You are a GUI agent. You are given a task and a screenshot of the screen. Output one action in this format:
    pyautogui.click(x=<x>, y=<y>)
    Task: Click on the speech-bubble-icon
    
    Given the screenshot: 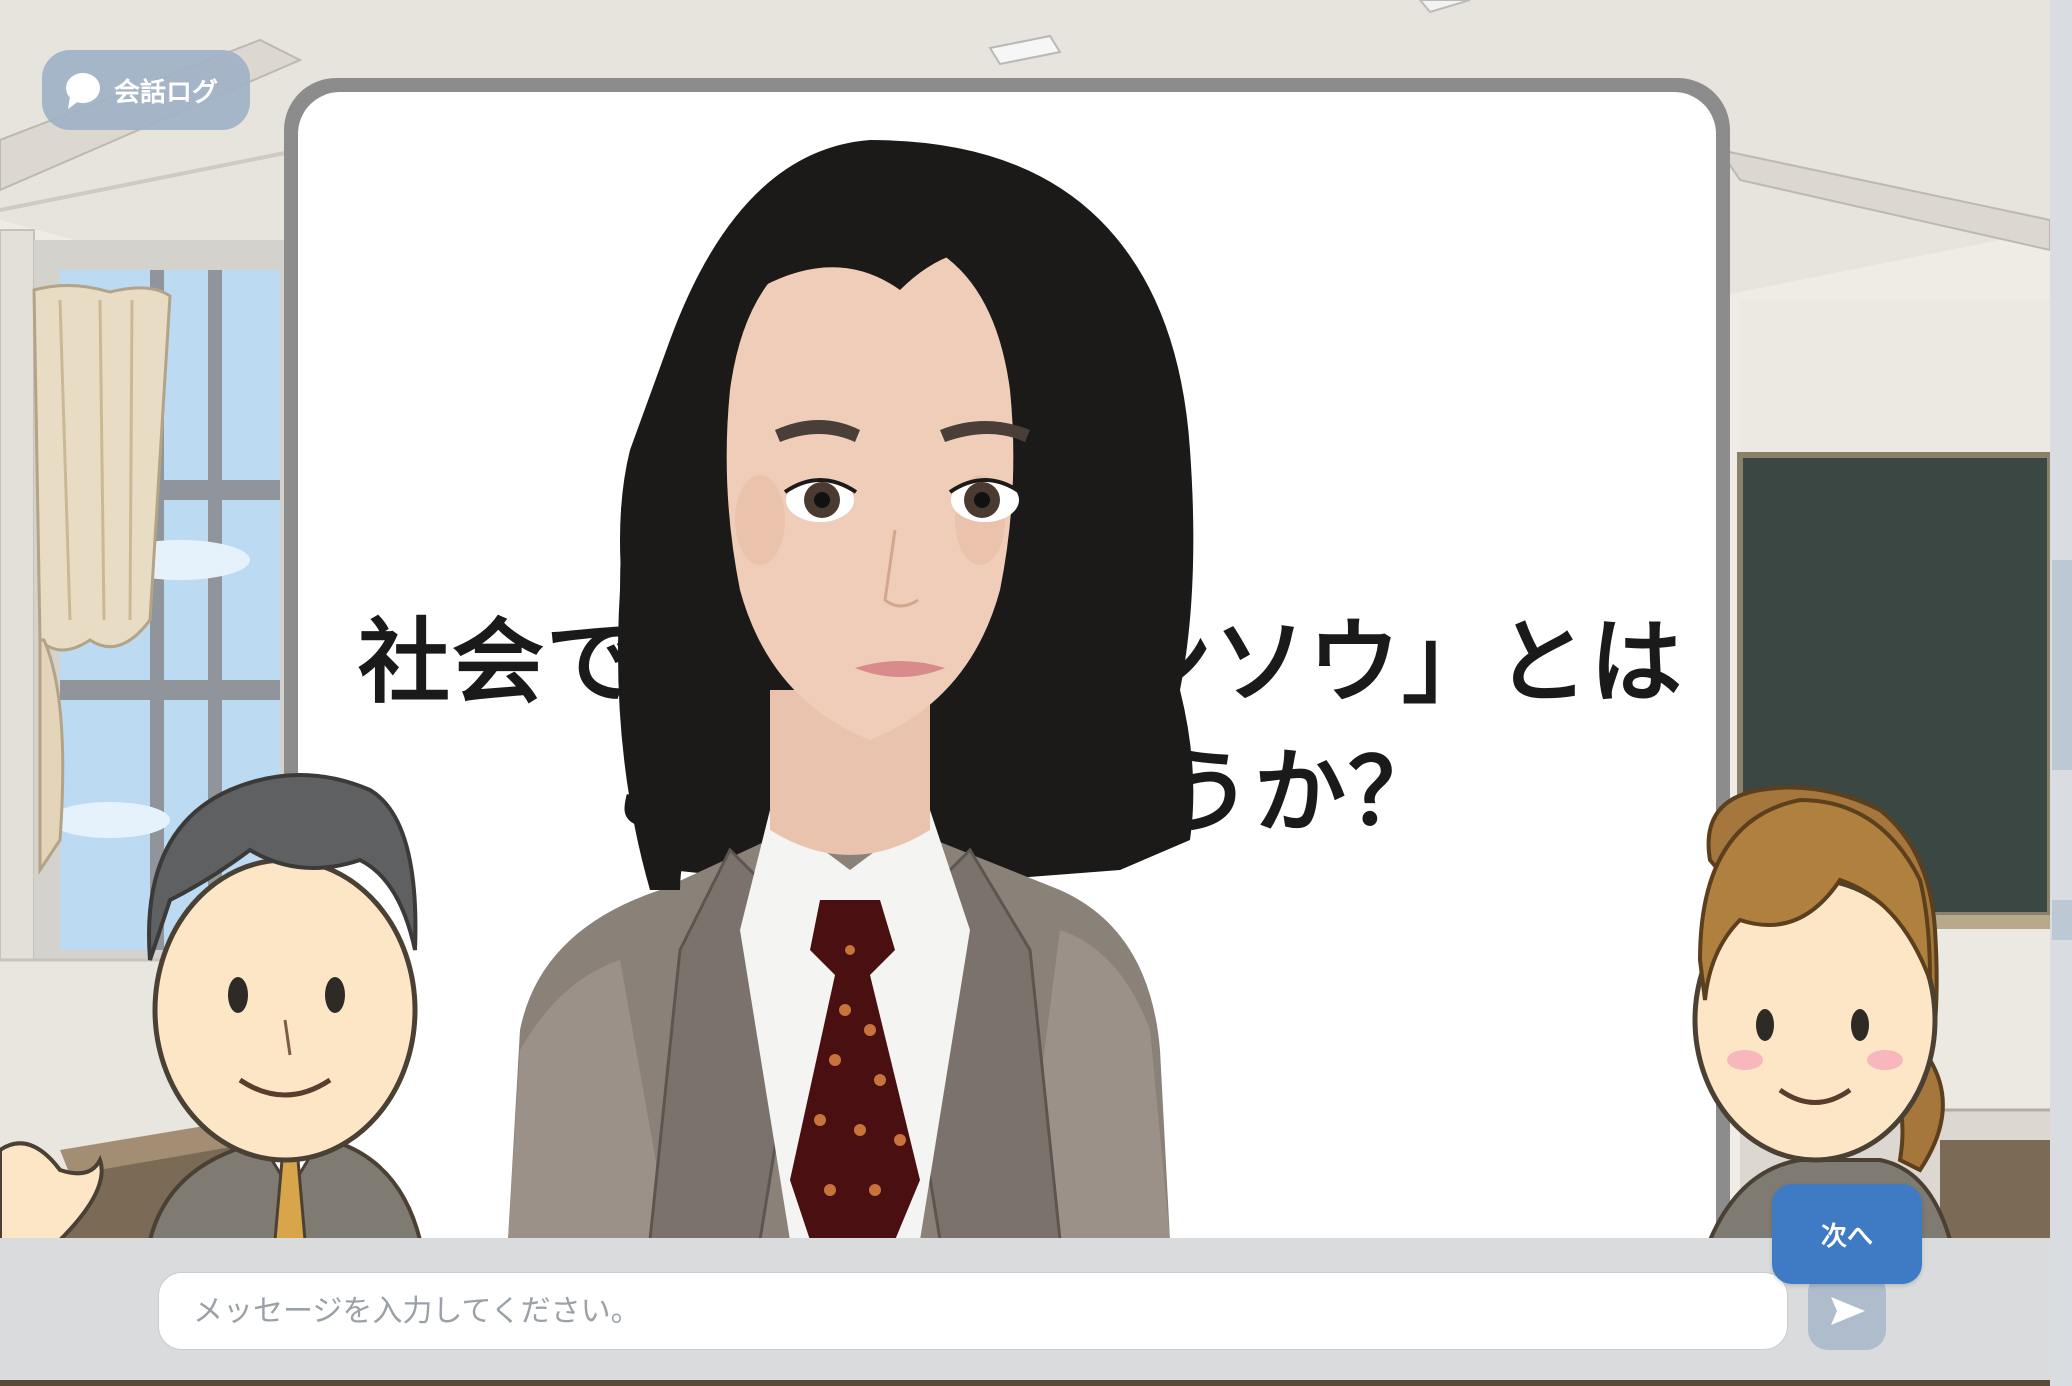 What is the action you would take?
    pyautogui.click(x=83, y=91)
    